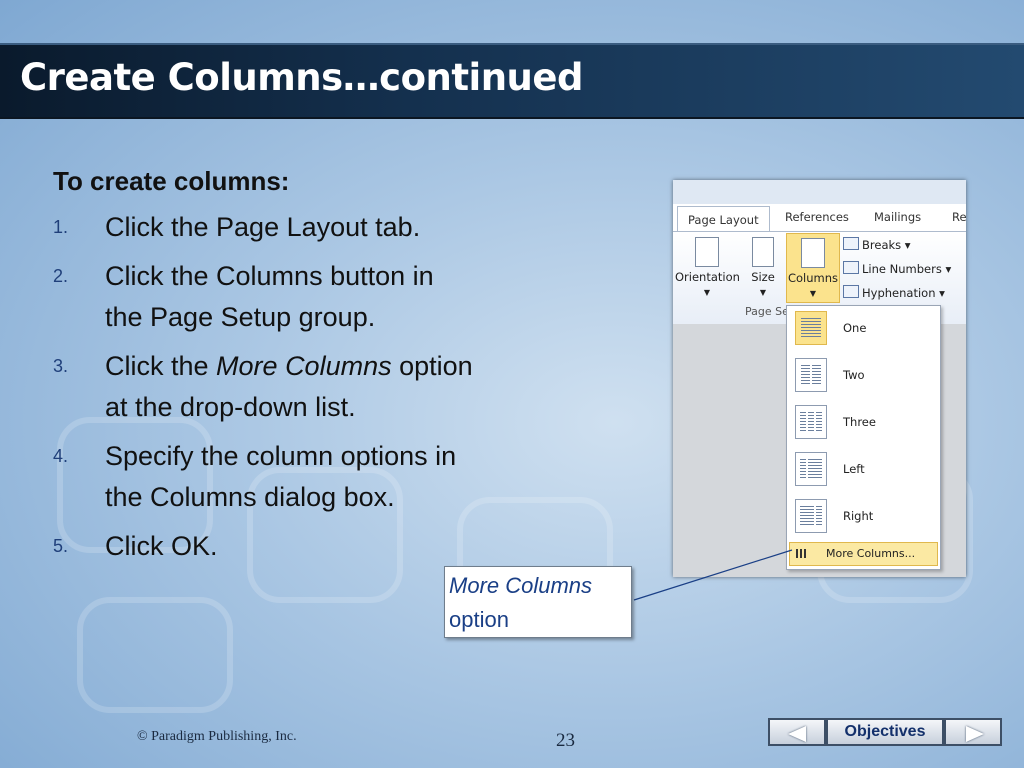 This screenshot has height=768, width=1024. I want to click on three-columns-icon, so click(811, 422).